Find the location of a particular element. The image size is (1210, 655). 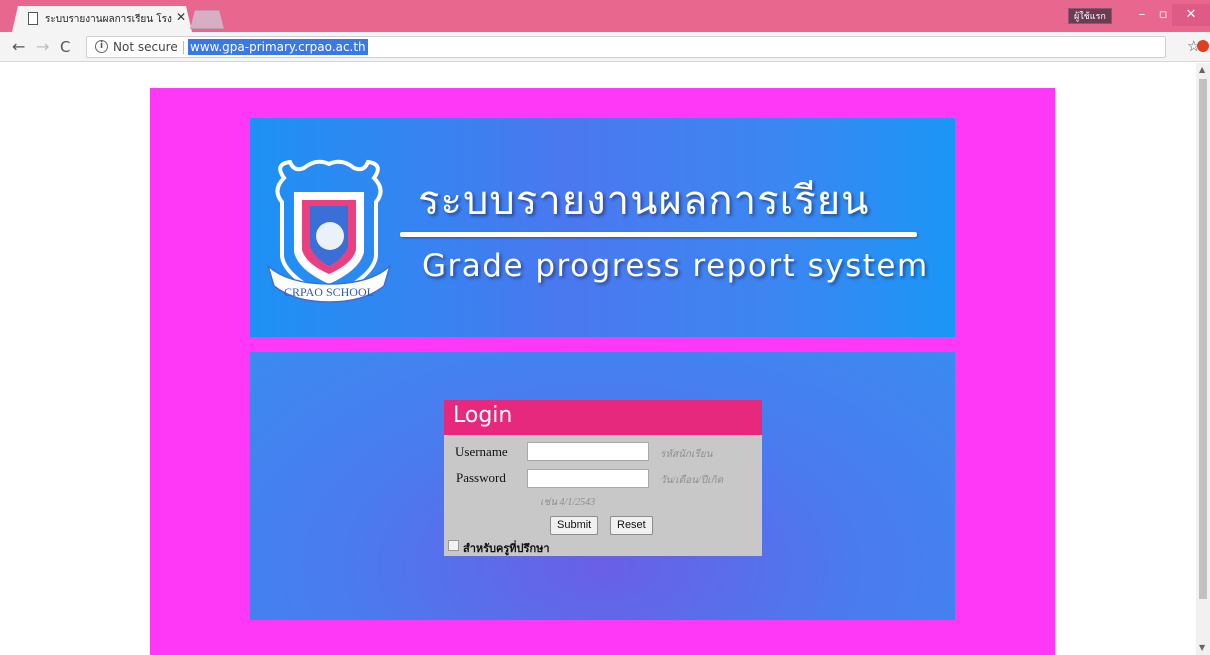

info-icon: i is located at coordinates (101, 46).